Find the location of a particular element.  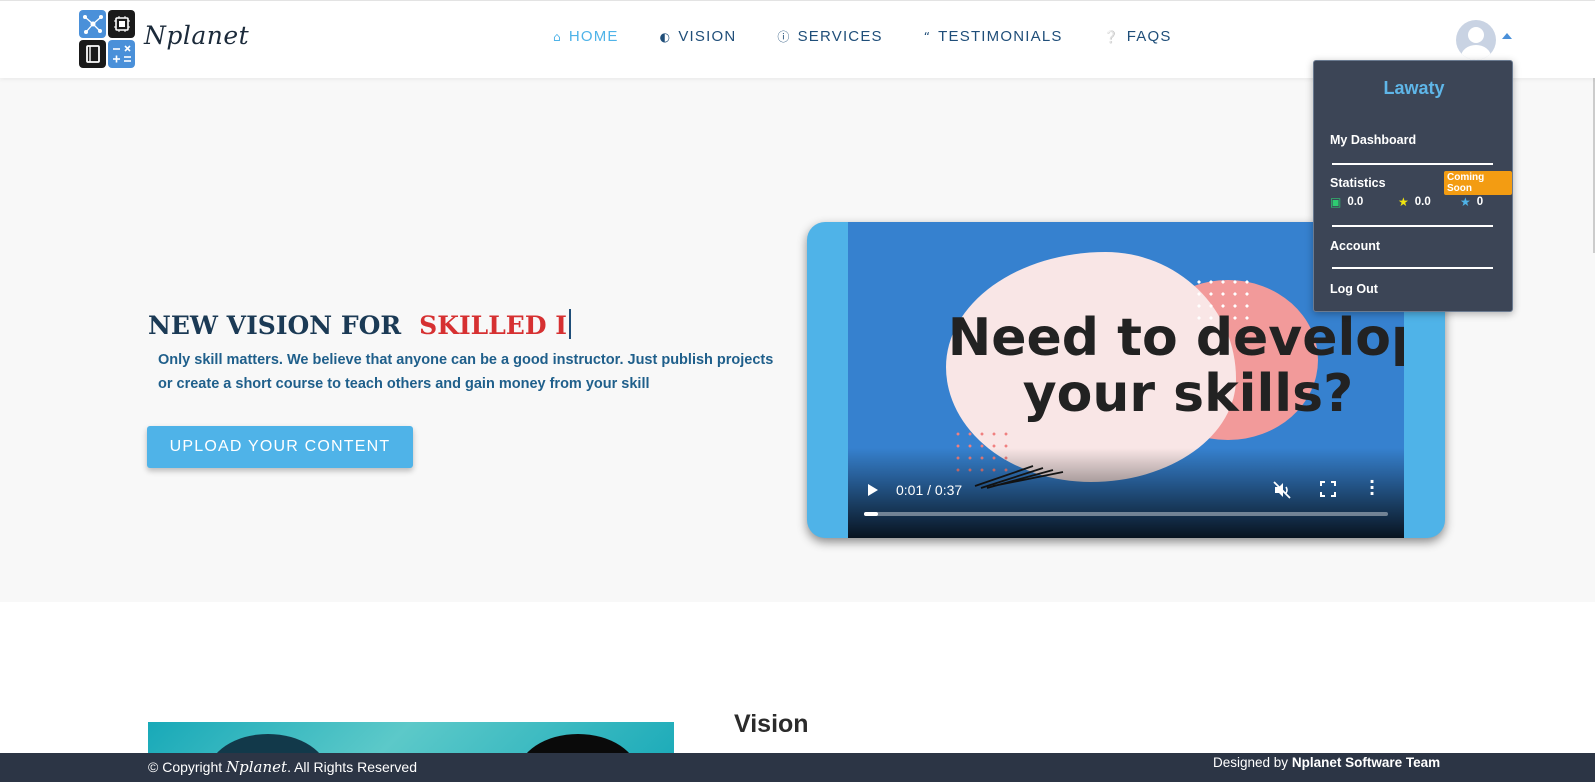

muted-icon is located at coordinates (1282, 490).